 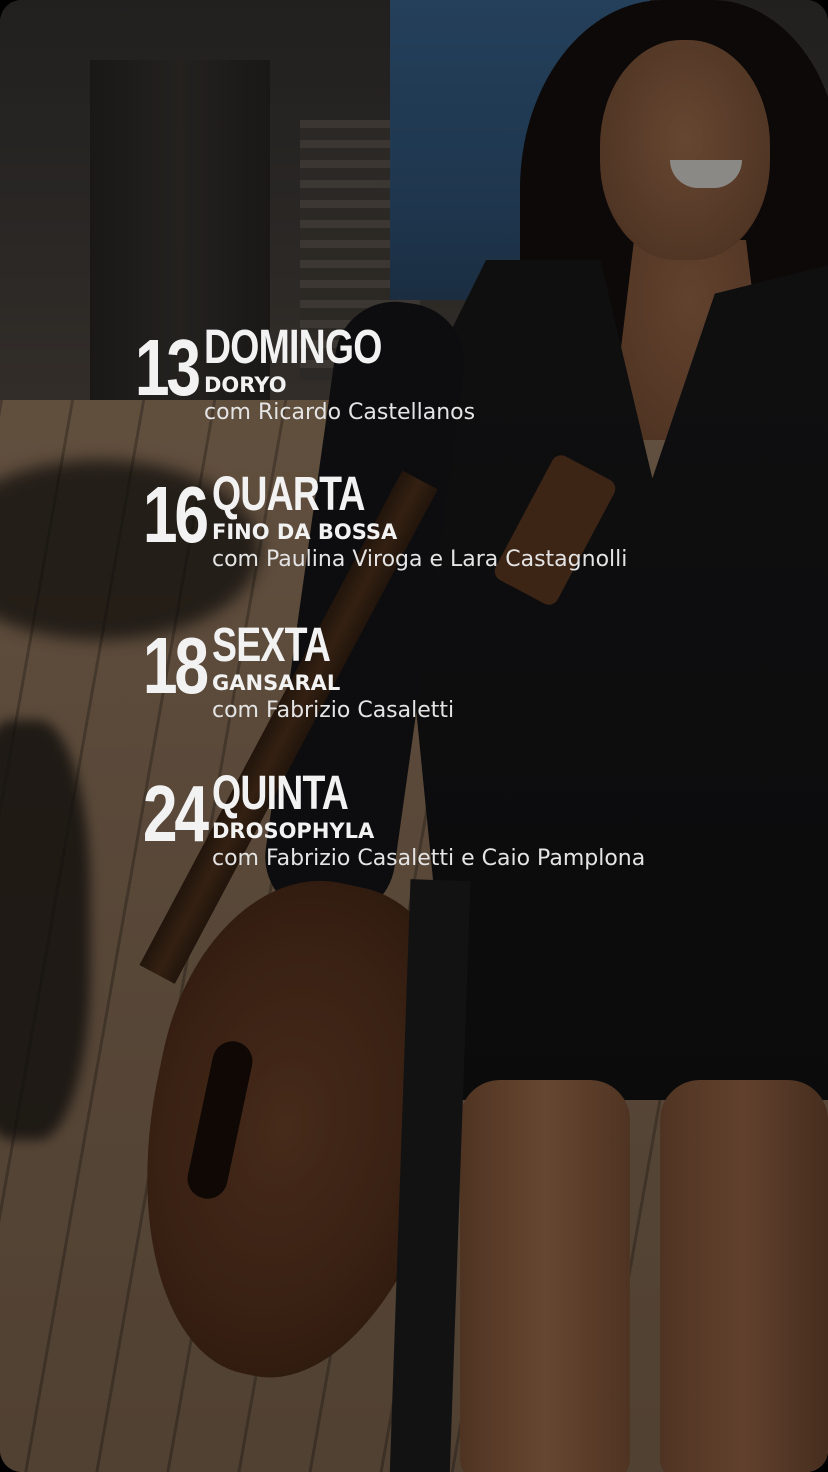 I want to click on event-guests: com Fabrizio Casaletti e Caio Pamplona, so click(x=429, y=858).